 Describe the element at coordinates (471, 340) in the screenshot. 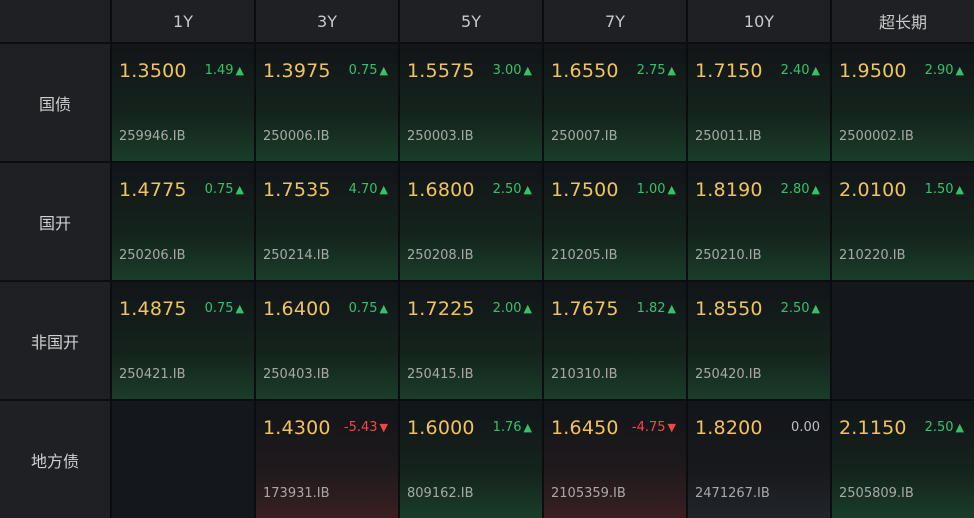

I see `quote-cell: 1.7225 2.00 ▲ 250415.IB` at that location.